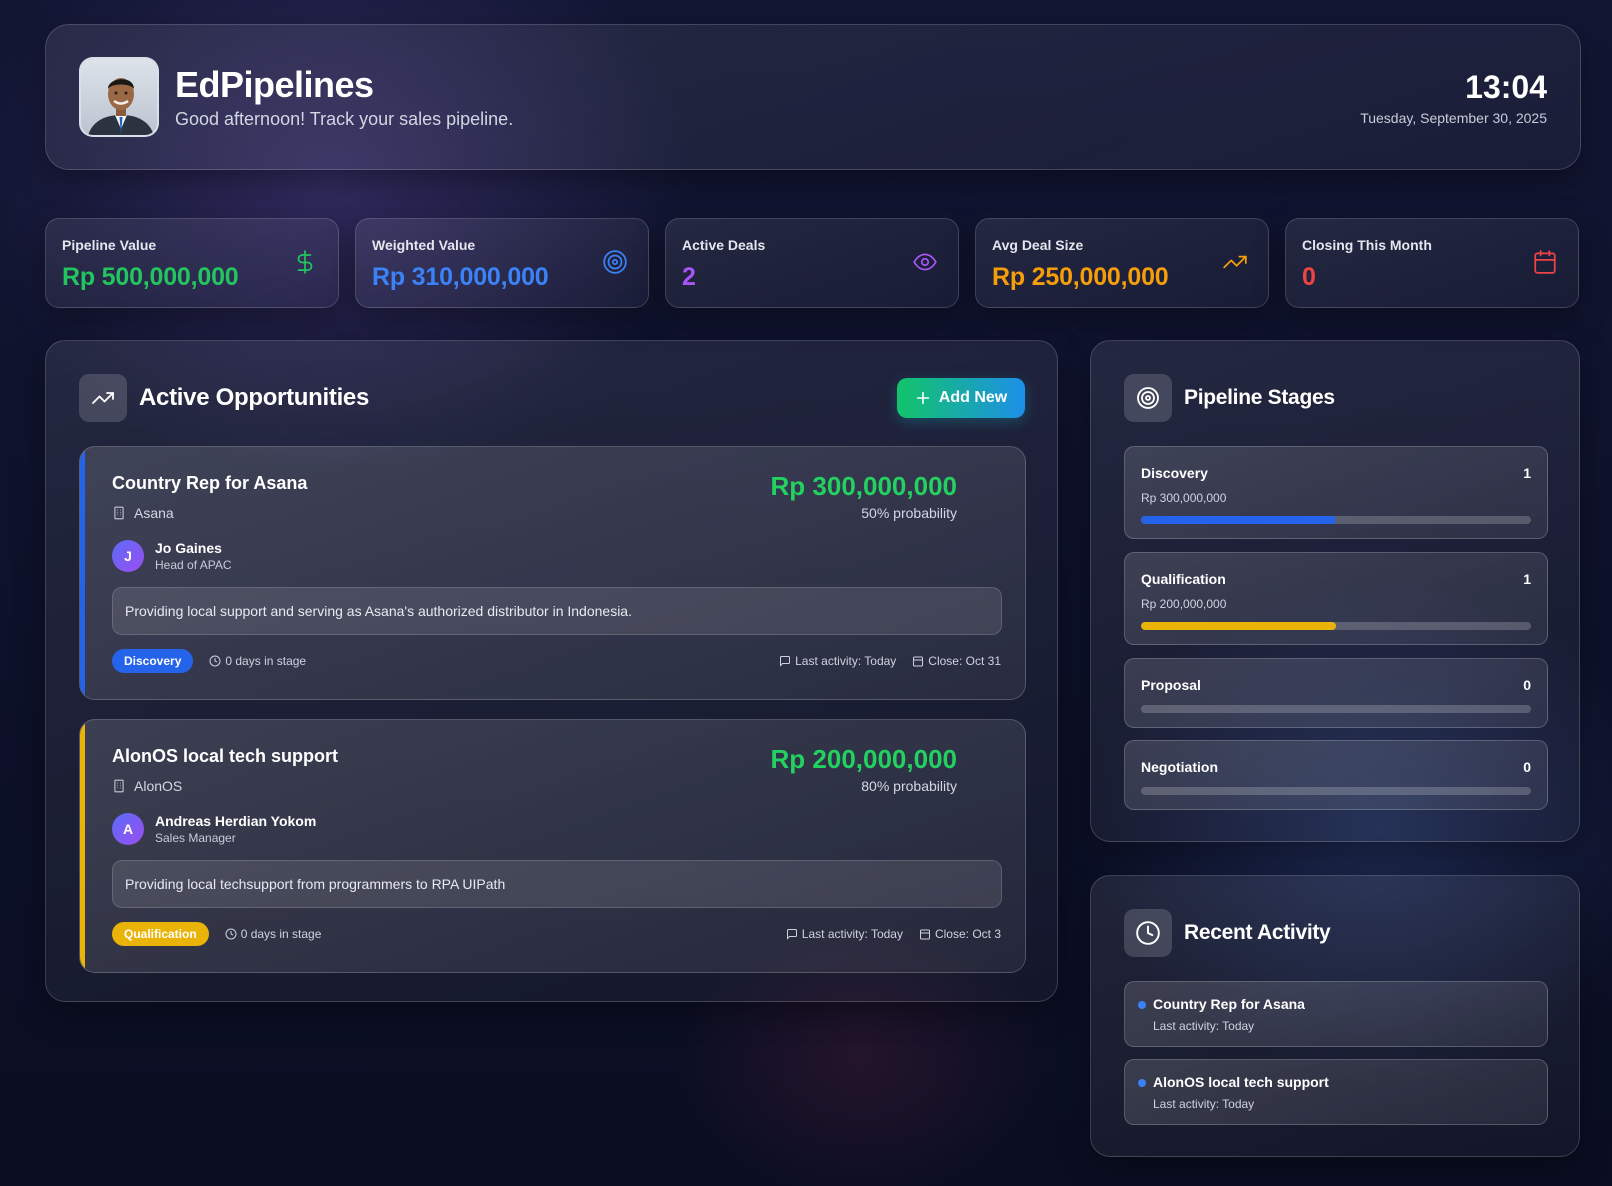  I want to click on stat-weighted-value: Weighted Value Rp 310,000,000, so click(502, 263).